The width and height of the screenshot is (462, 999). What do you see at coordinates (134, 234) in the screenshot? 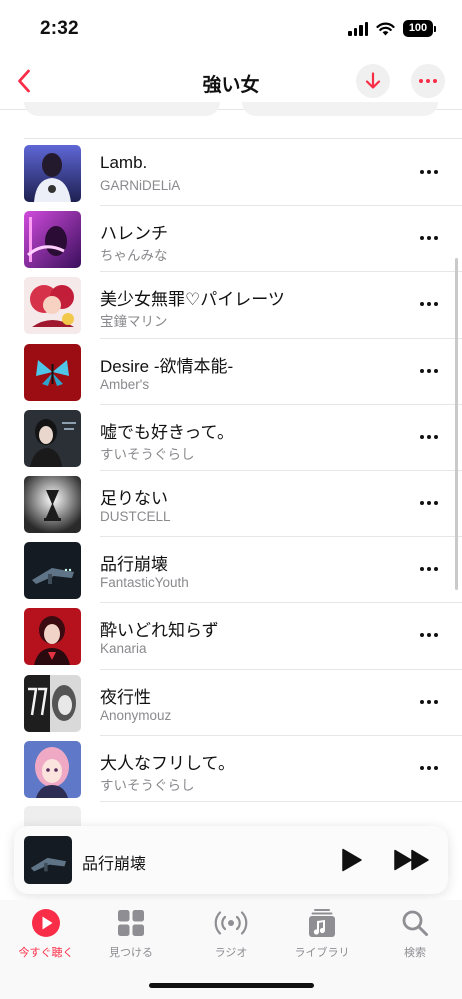
I see `track-title: ハレンチ` at bounding box center [134, 234].